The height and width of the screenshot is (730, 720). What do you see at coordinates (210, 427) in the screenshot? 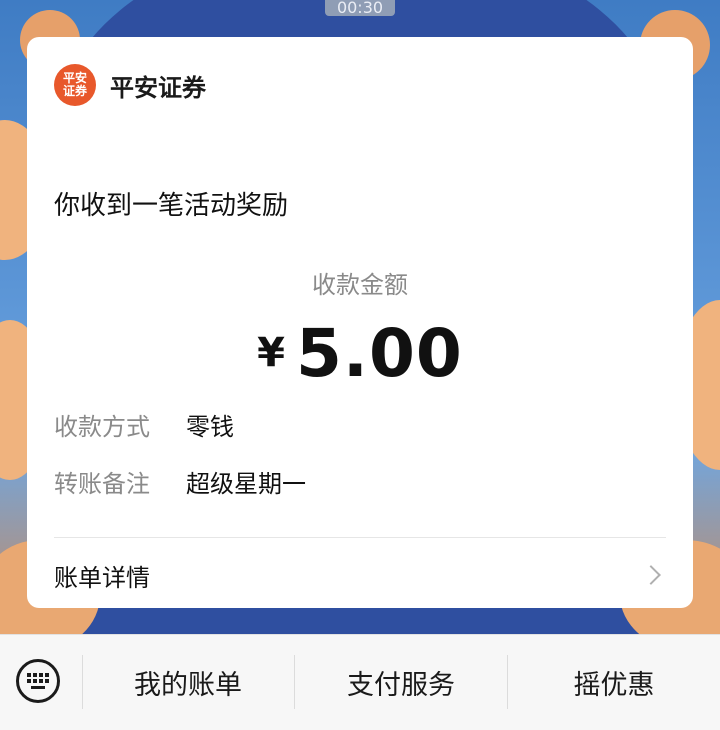
I see `payment-method-value: 零钱` at bounding box center [210, 427].